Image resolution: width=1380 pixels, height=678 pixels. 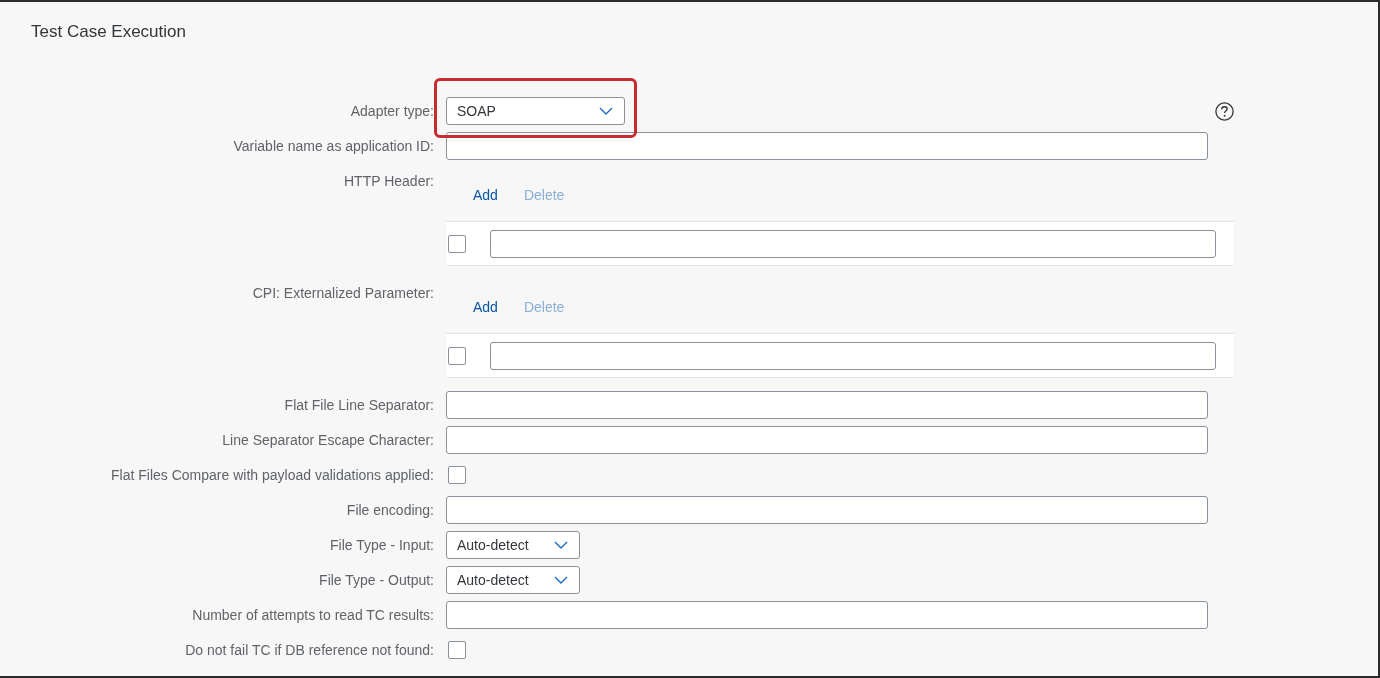 What do you see at coordinates (333, 146) in the screenshot?
I see `field-label: Variable name as application ID:` at bounding box center [333, 146].